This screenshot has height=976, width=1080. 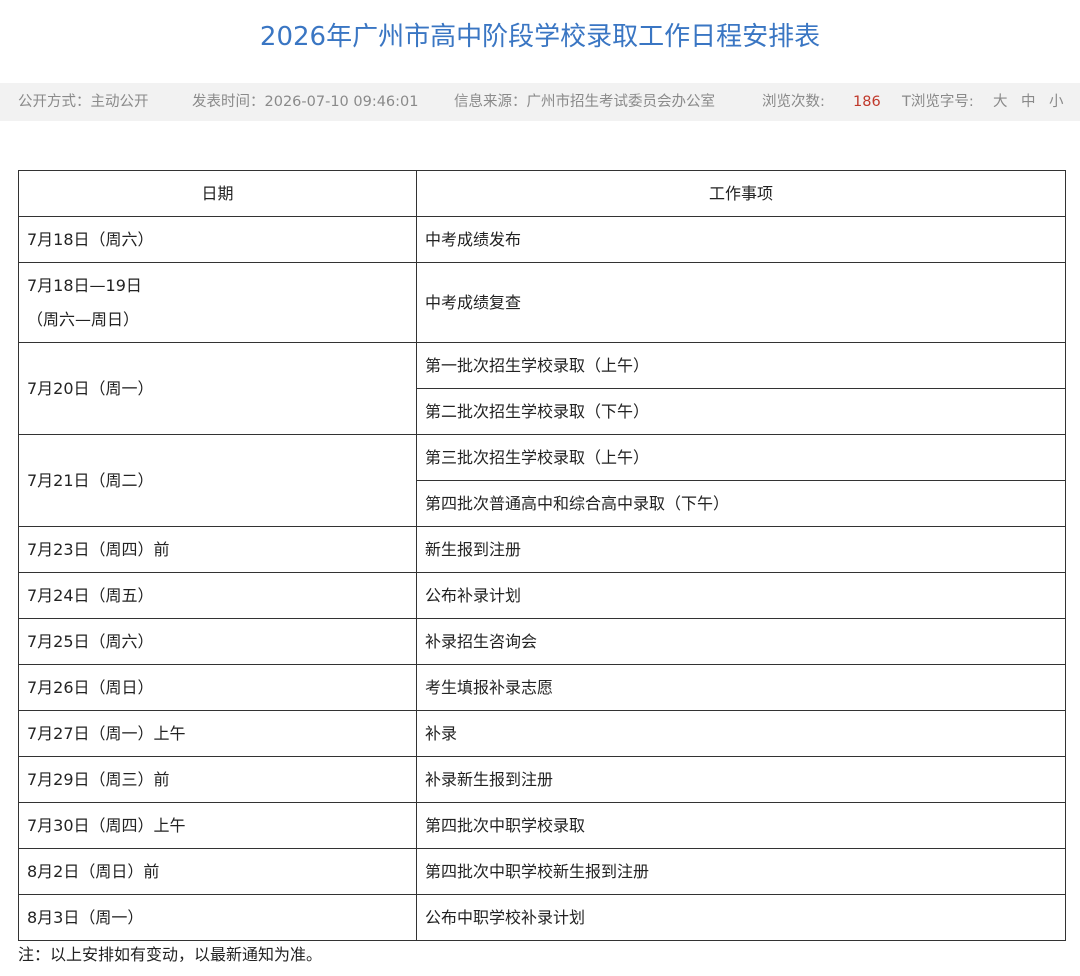 What do you see at coordinates (741, 193) in the screenshot?
I see `column-header-task: 工作事项` at bounding box center [741, 193].